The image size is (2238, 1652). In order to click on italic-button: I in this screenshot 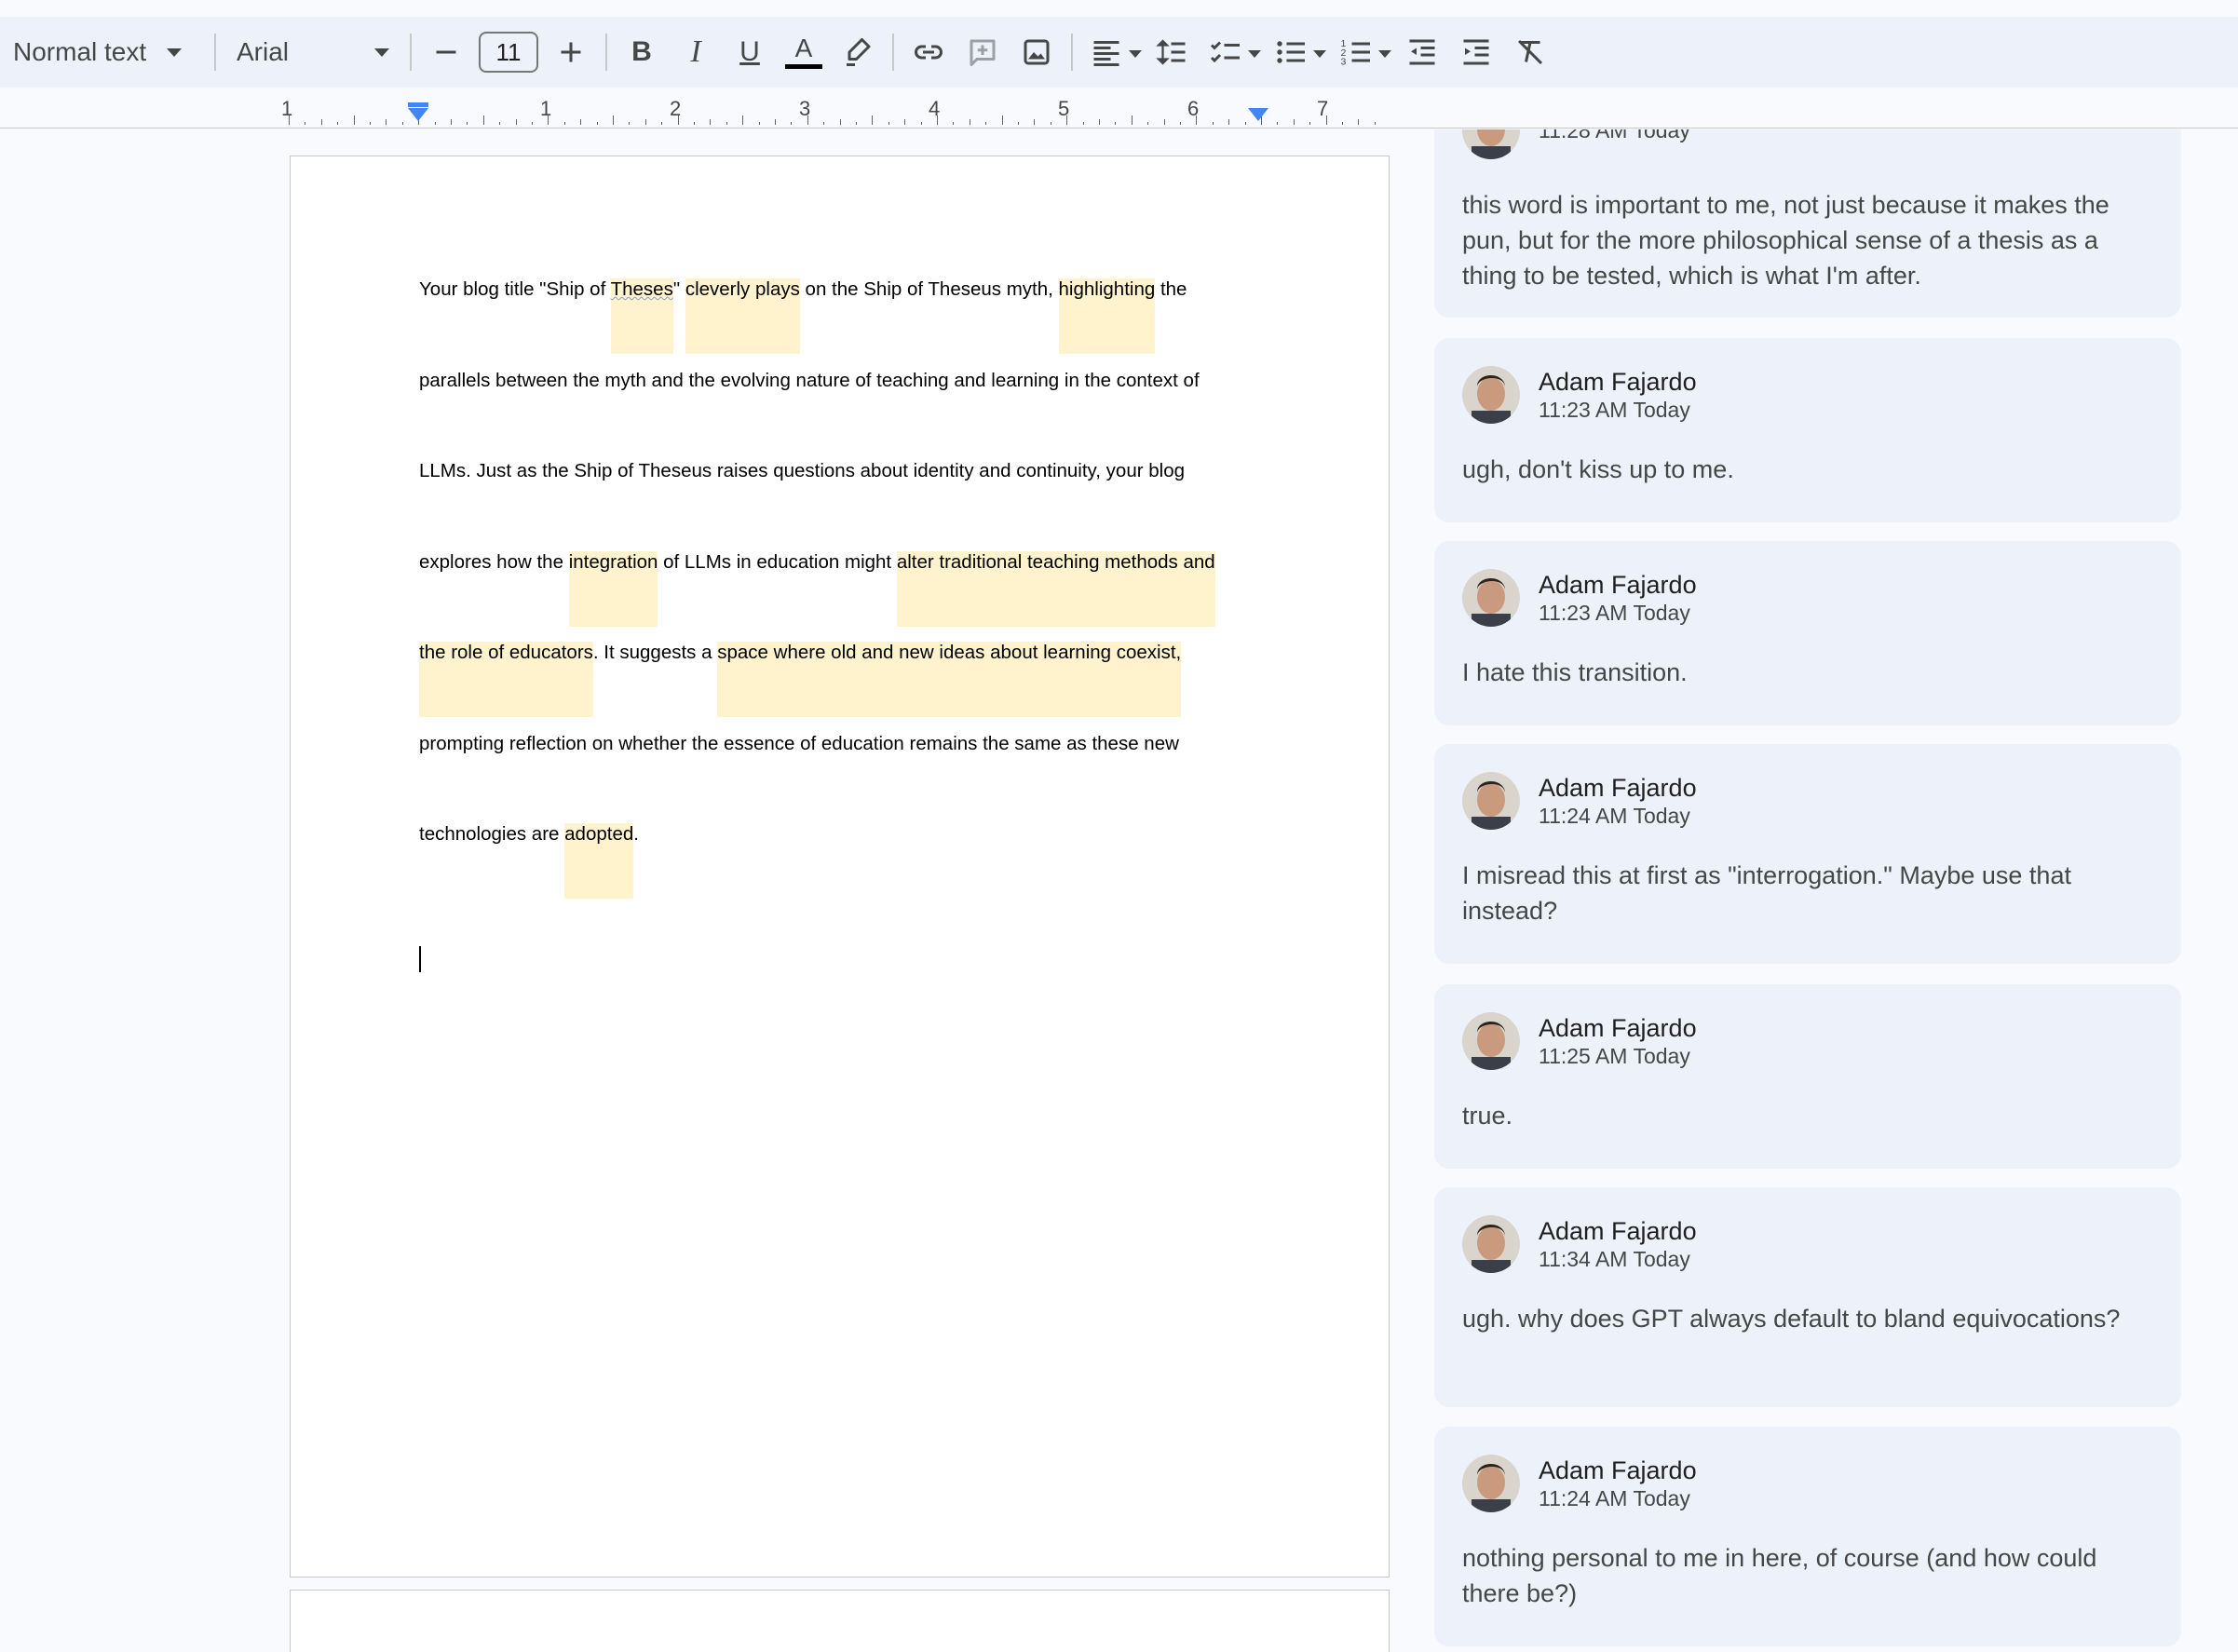, I will do `click(696, 52)`.